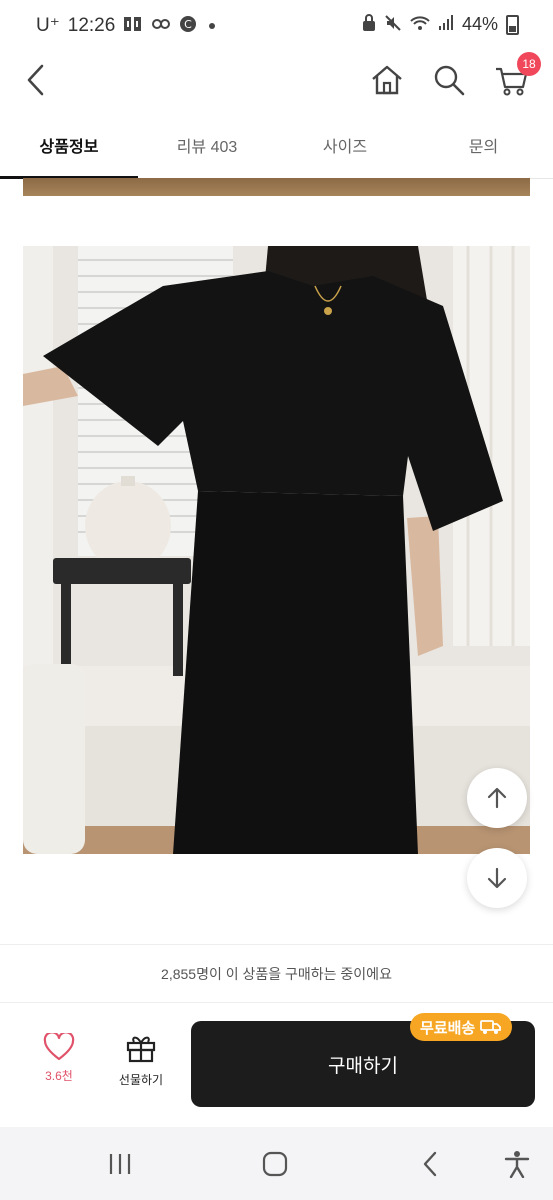 The image size is (553, 1200). I want to click on free-shipping-badge: 무료배송, so click(461, 1027).